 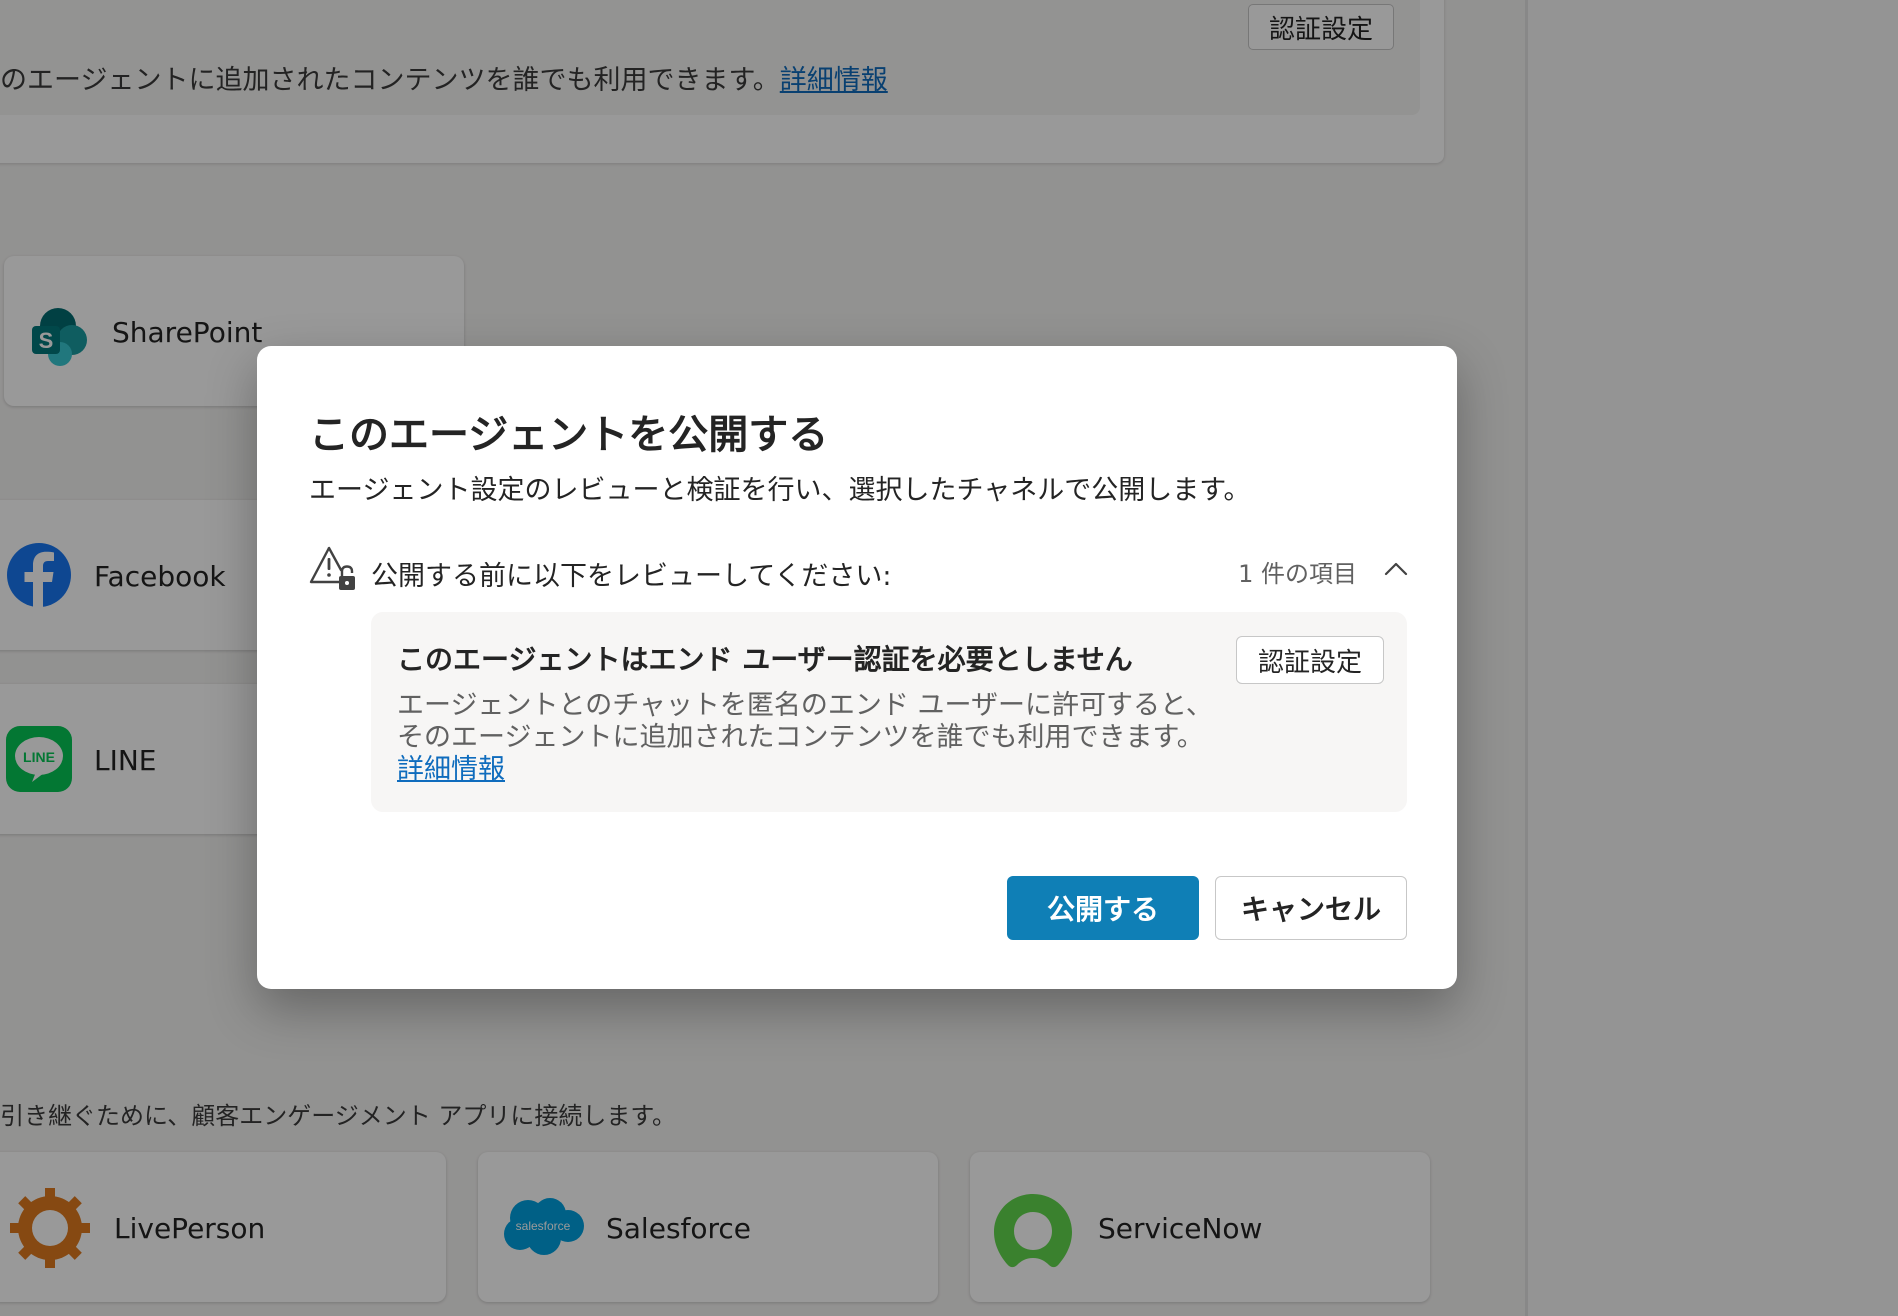 I want to click on dialog-description: エージェント設定のレビューと検証を行い、選択したチャネルで公開します。, so click(x=780, y=490).